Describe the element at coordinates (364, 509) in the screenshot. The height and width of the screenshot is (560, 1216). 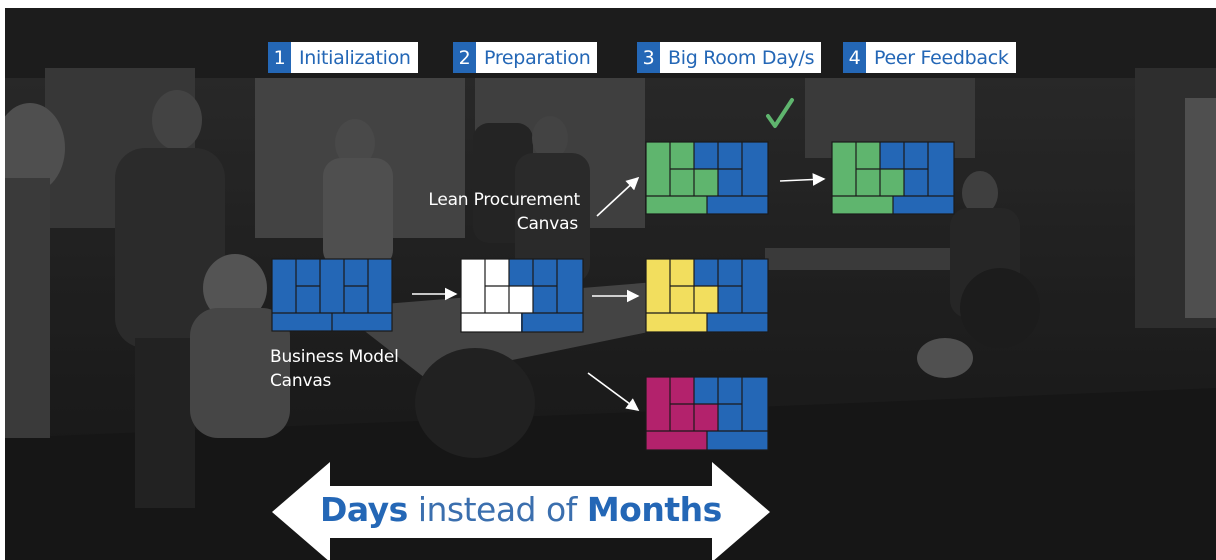
I see `banner-word-days: Days` at that location.